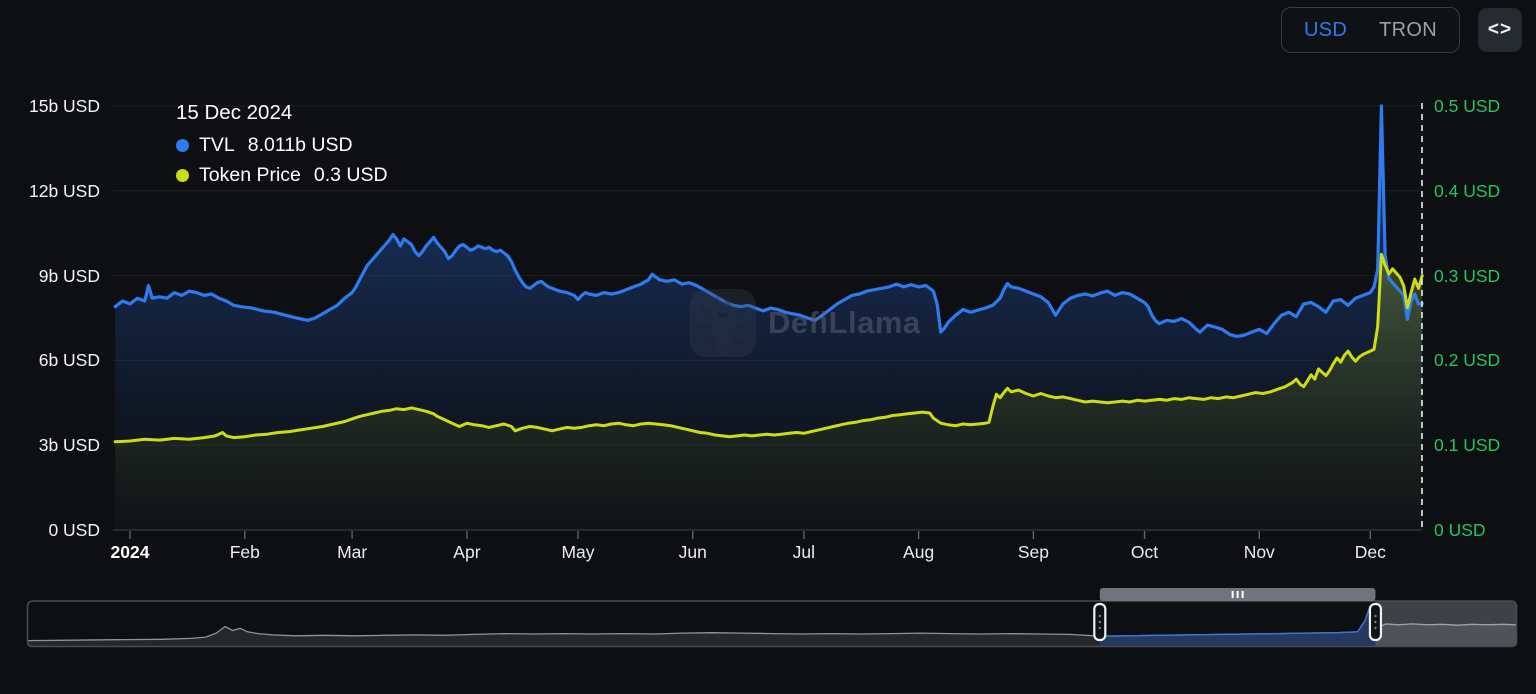  I want to click on brush-navigator, so click(772, 618).